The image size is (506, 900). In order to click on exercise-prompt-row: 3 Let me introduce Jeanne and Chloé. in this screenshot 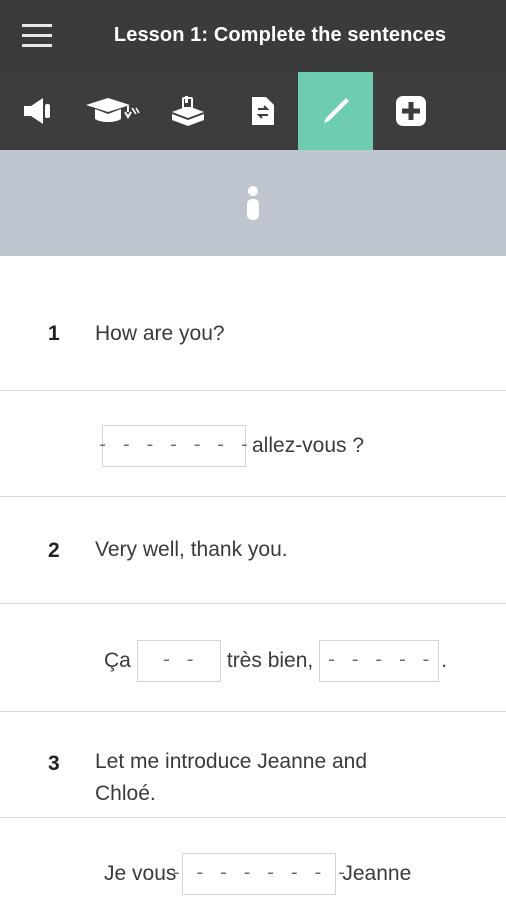, I will do `click(253, 765)`.